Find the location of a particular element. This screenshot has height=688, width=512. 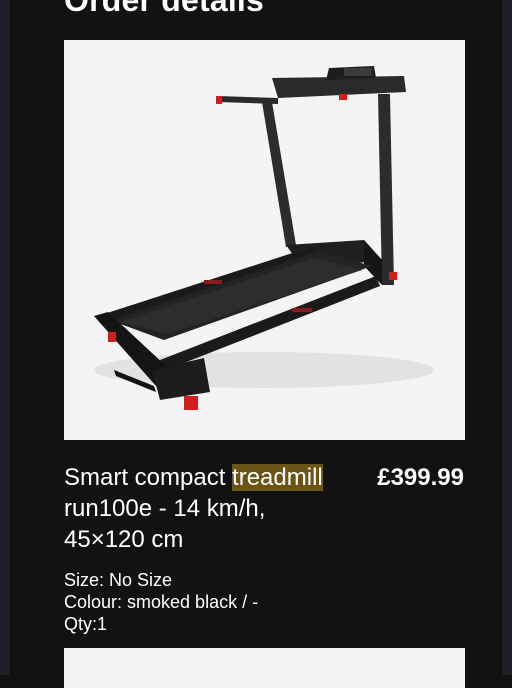

product-qty: Qty:1 is located at coordinates (86, 624).